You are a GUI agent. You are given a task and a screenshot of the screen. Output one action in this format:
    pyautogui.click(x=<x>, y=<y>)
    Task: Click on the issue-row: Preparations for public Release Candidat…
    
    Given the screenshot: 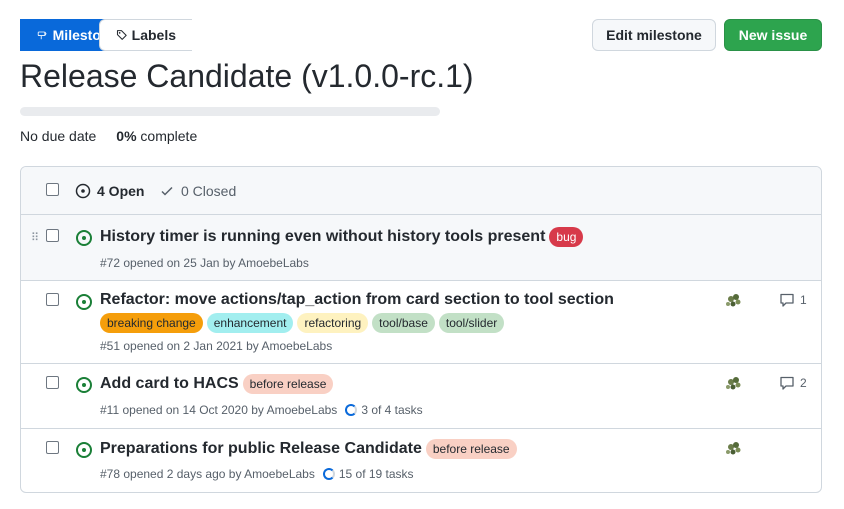 What is the action you would take?
    pyautogui.click(x=421, y=460)
    